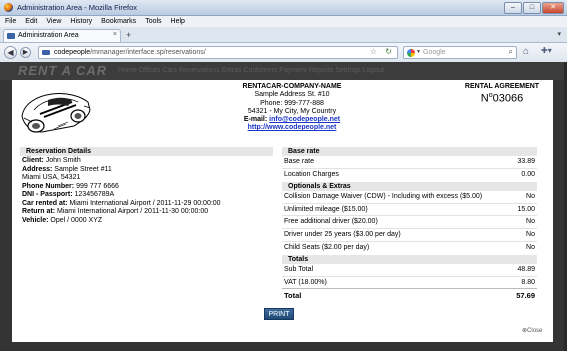  I want to click on charge-row: Location Charges 0.00, so click(409, 174).